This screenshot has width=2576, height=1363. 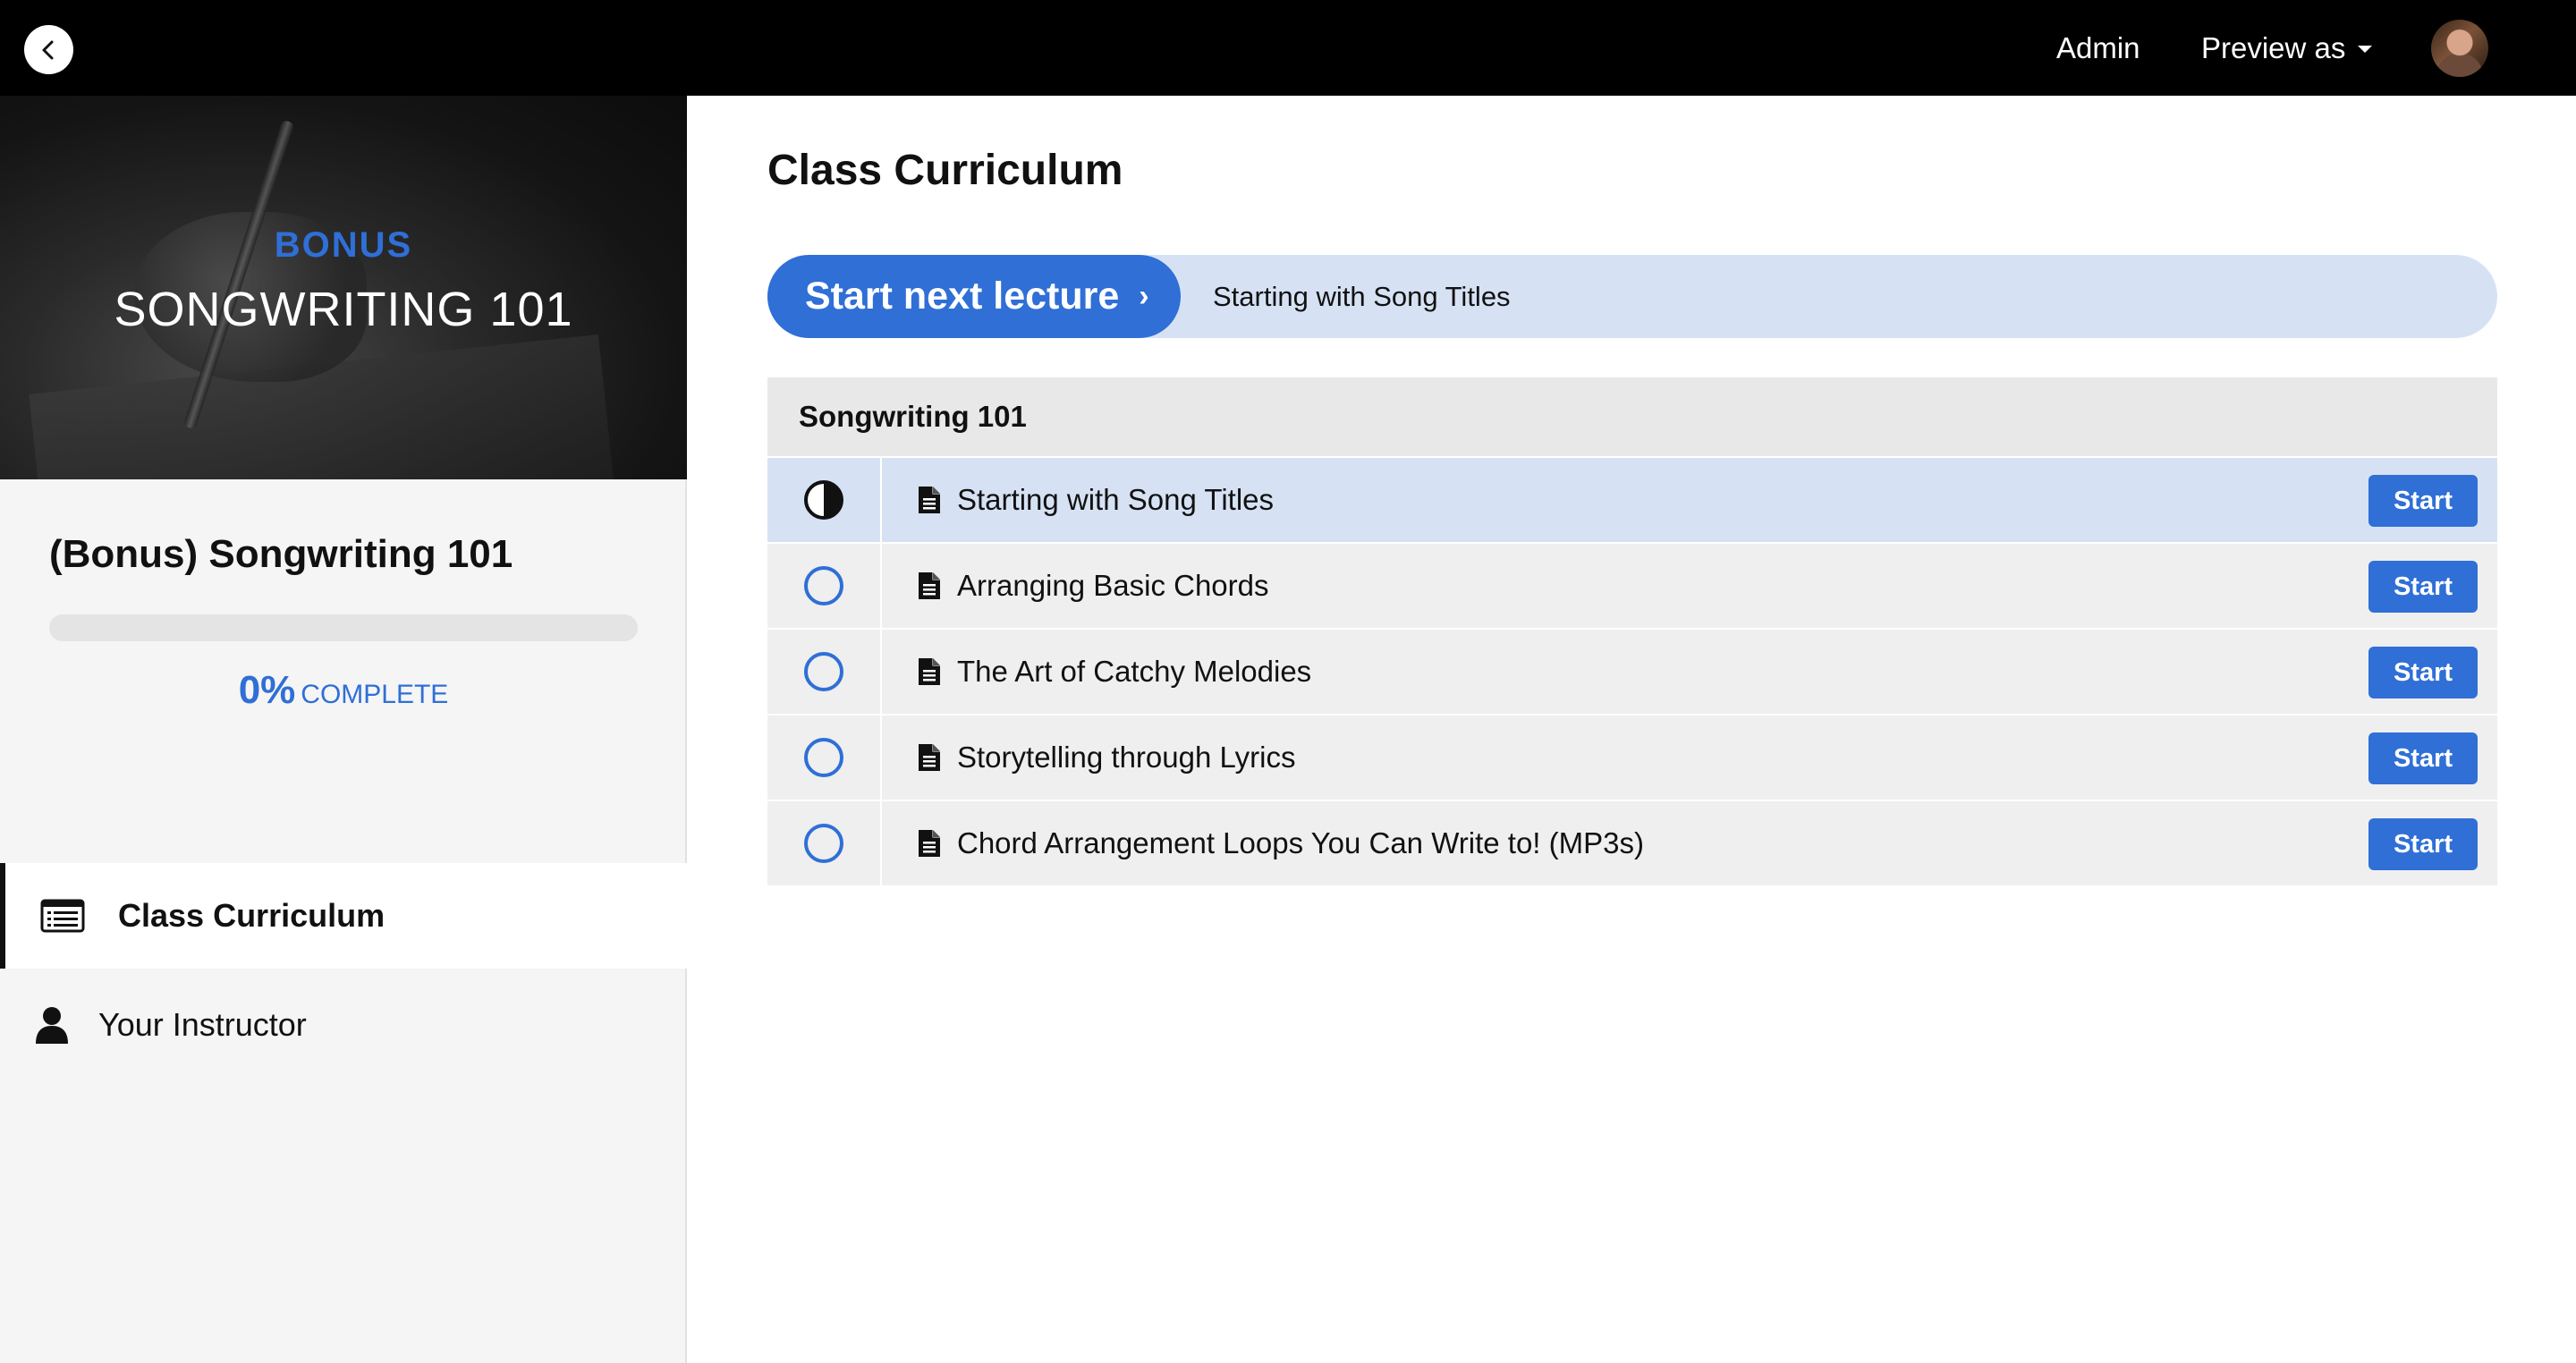 What do you see at coordinates (1632, 501) in the screenshot?
I see `lecture-row: Starting with Song Titles Start` at bounding box center [1632, 501].